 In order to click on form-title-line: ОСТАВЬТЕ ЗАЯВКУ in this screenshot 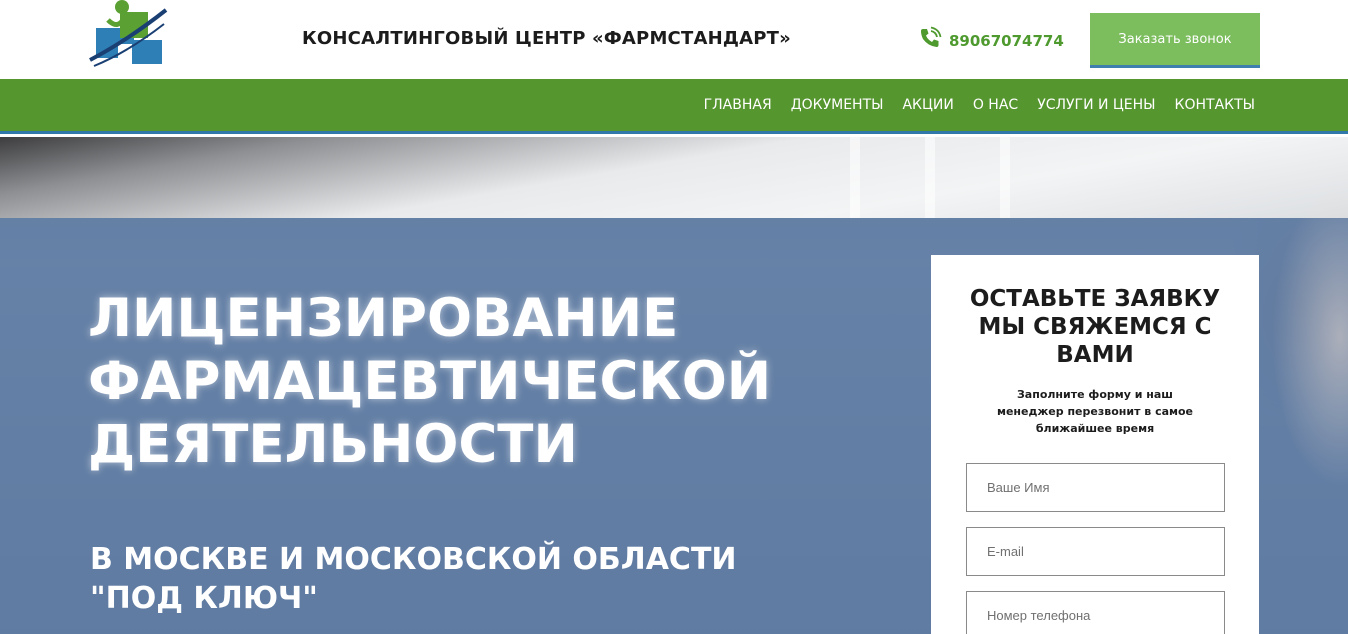, I will do `click(1095, 299)`.